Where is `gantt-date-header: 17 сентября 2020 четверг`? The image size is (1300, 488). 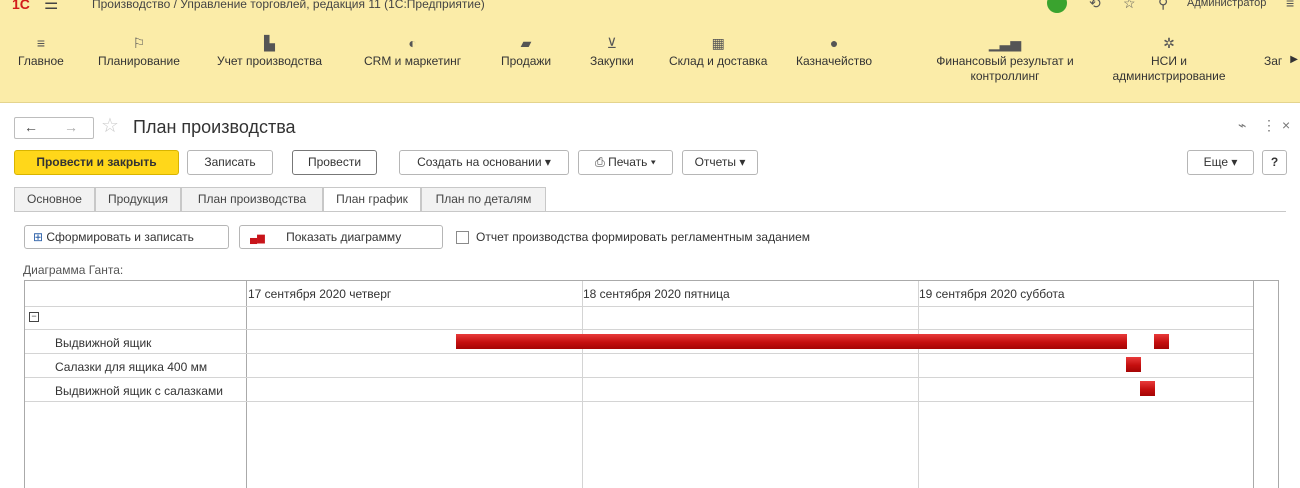
gantt-date-header: 17 сентября 2020 четверг is located at coordinates (320, 294).